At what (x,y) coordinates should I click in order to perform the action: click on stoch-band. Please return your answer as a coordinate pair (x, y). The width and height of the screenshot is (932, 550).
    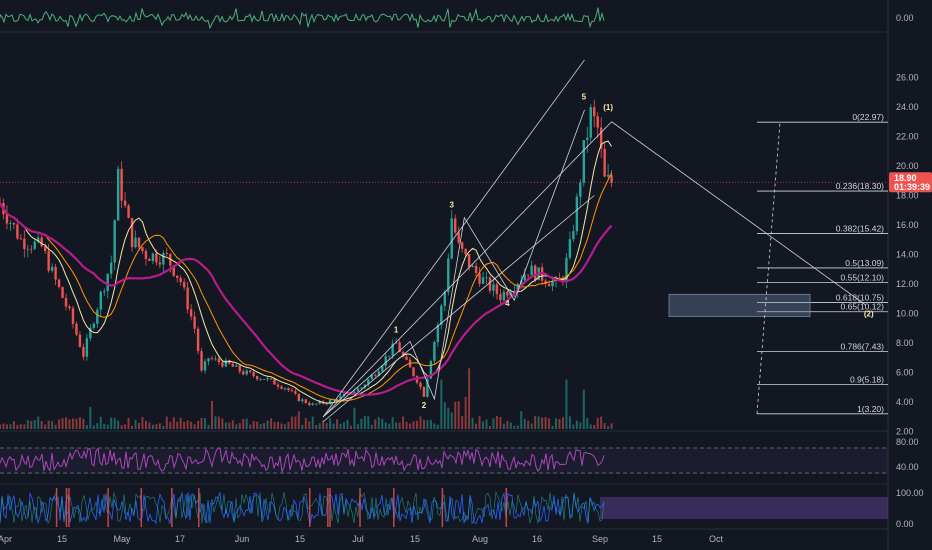
    Looking at the image, I should click on (744, 508).